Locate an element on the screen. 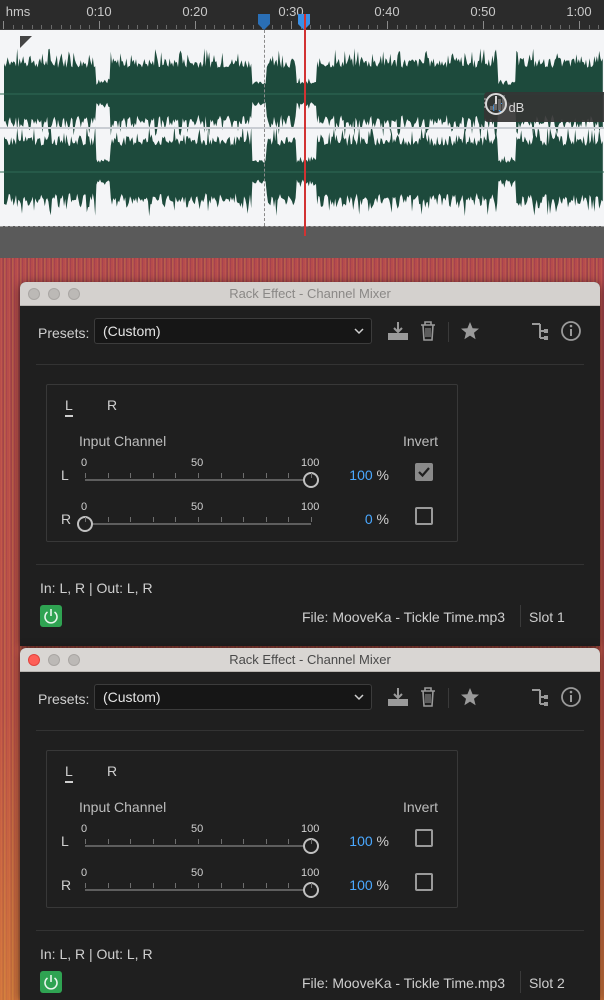 The image size is (604, 1000). input-r-value: 0 % is located at coordinates (359, 519).